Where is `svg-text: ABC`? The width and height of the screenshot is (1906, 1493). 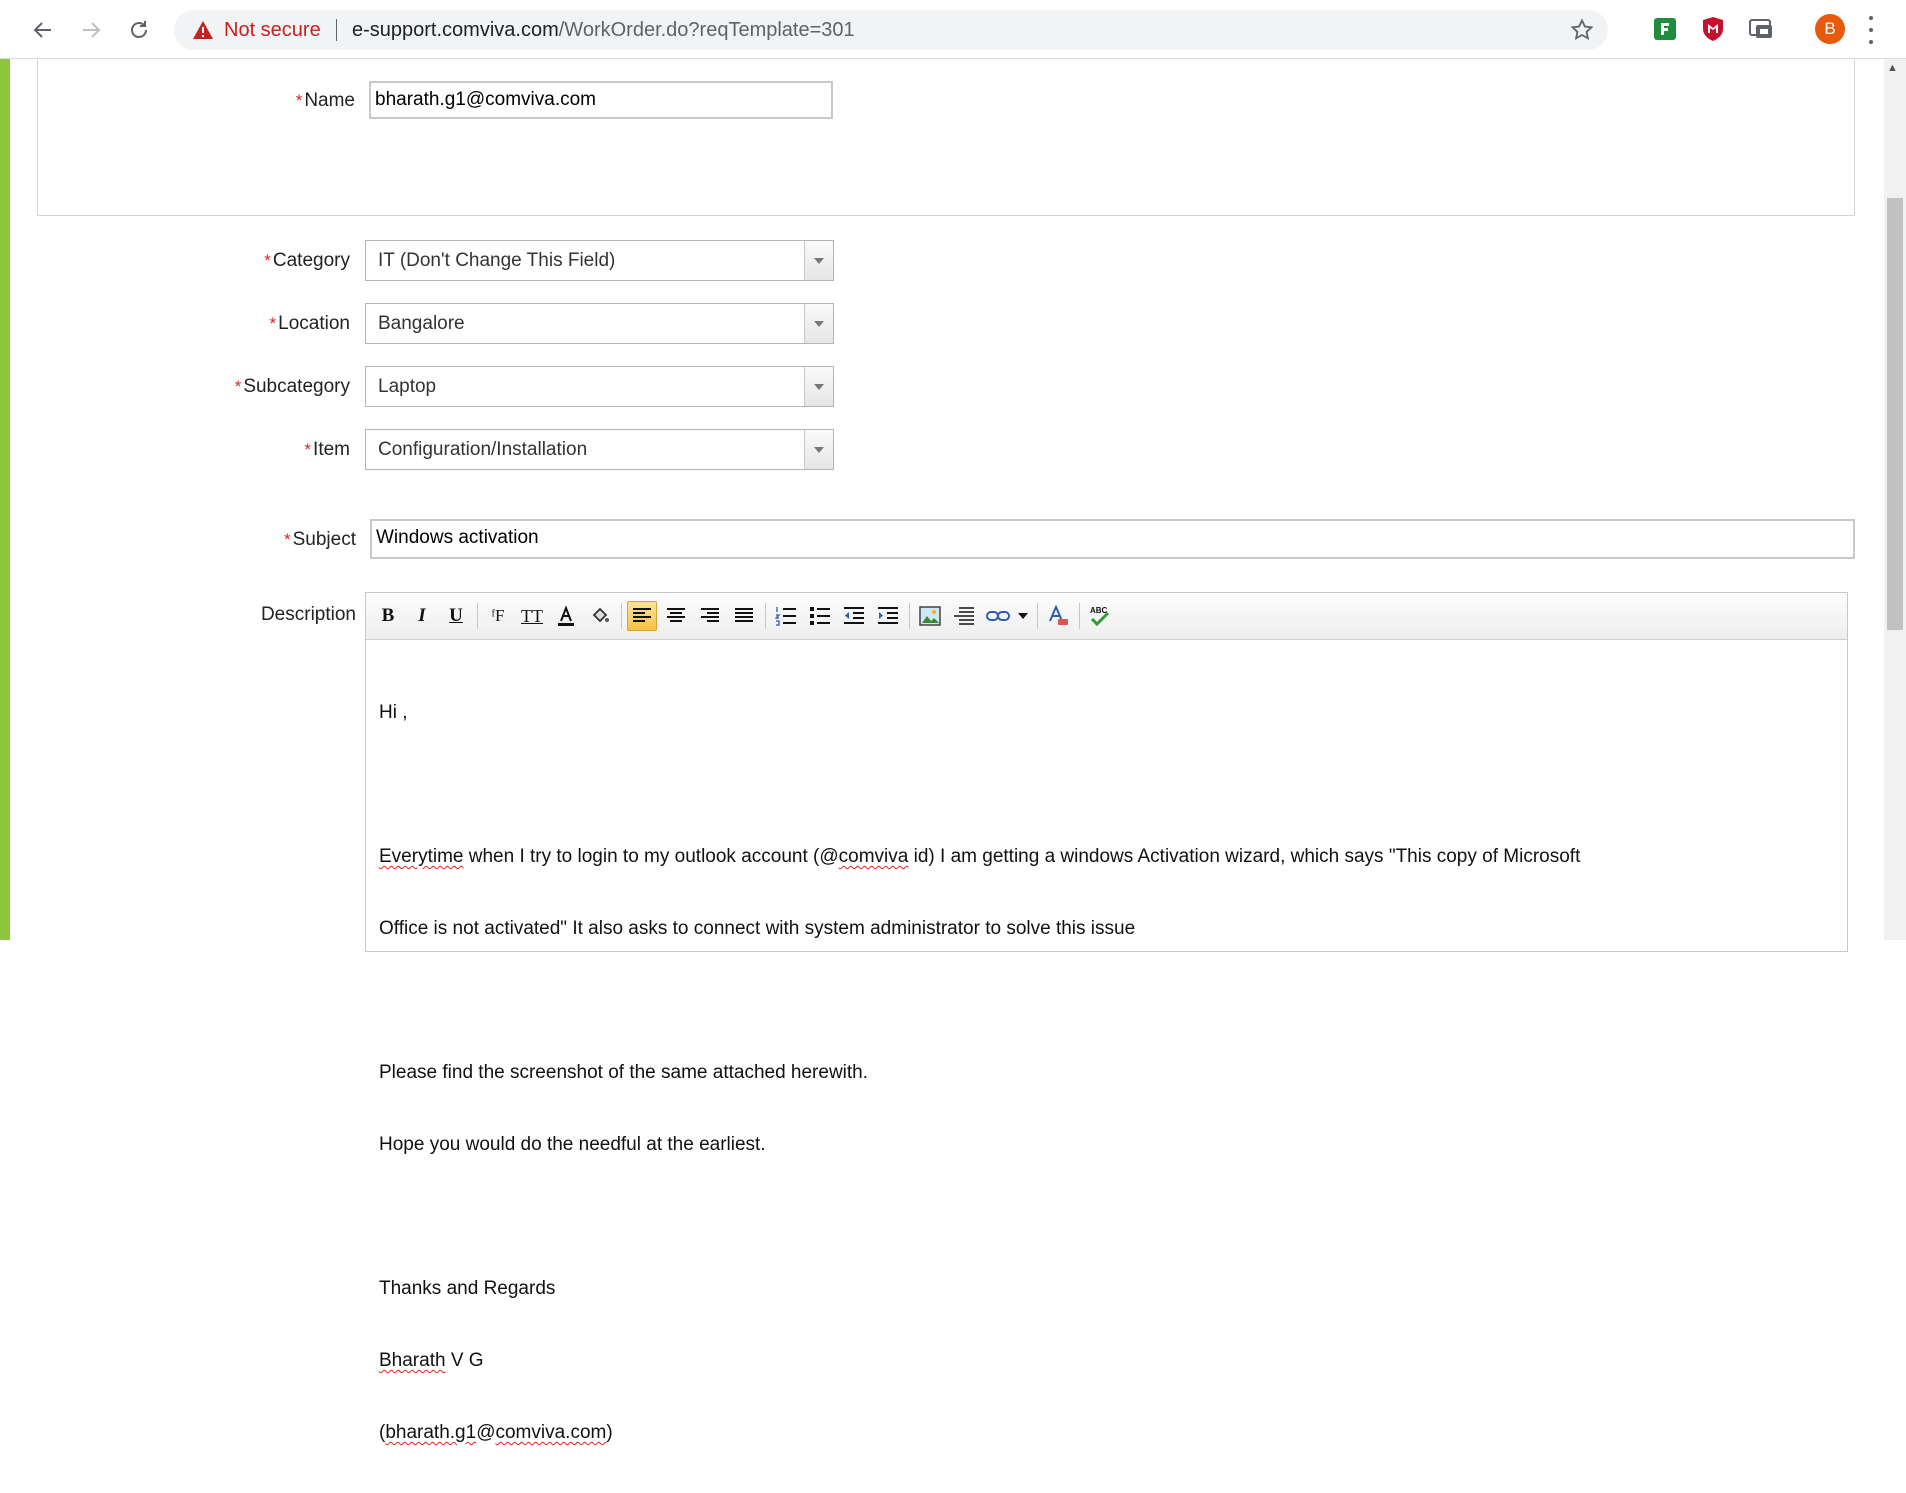 svg-text: ABC is located at coordinates (1099, 610).